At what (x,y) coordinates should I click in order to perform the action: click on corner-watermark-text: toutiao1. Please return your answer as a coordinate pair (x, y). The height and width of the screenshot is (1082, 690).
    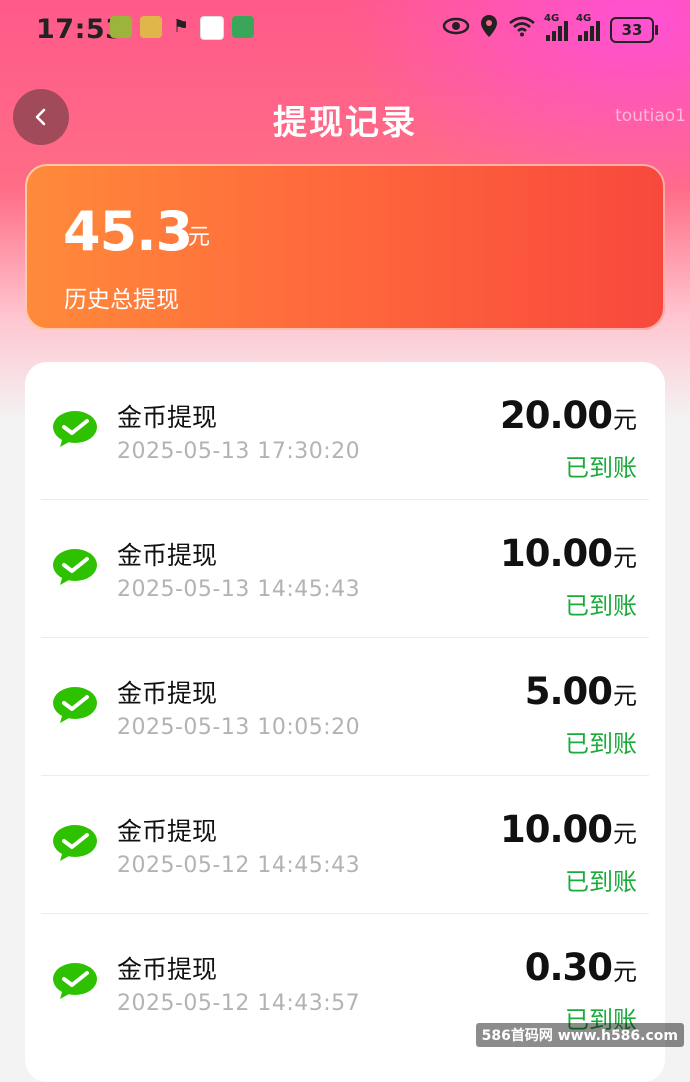
    Looking at the image, I should click on (650, 116).